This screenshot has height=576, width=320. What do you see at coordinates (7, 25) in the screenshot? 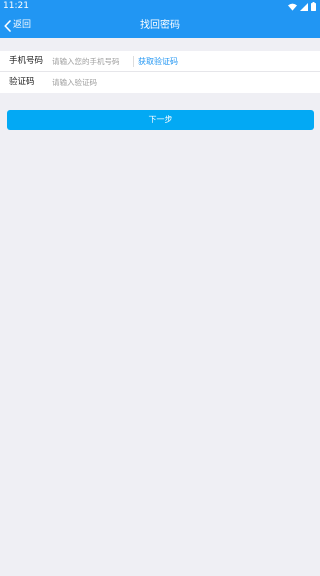
I see `chevron-left-icon` at bounding box center [7, 25].